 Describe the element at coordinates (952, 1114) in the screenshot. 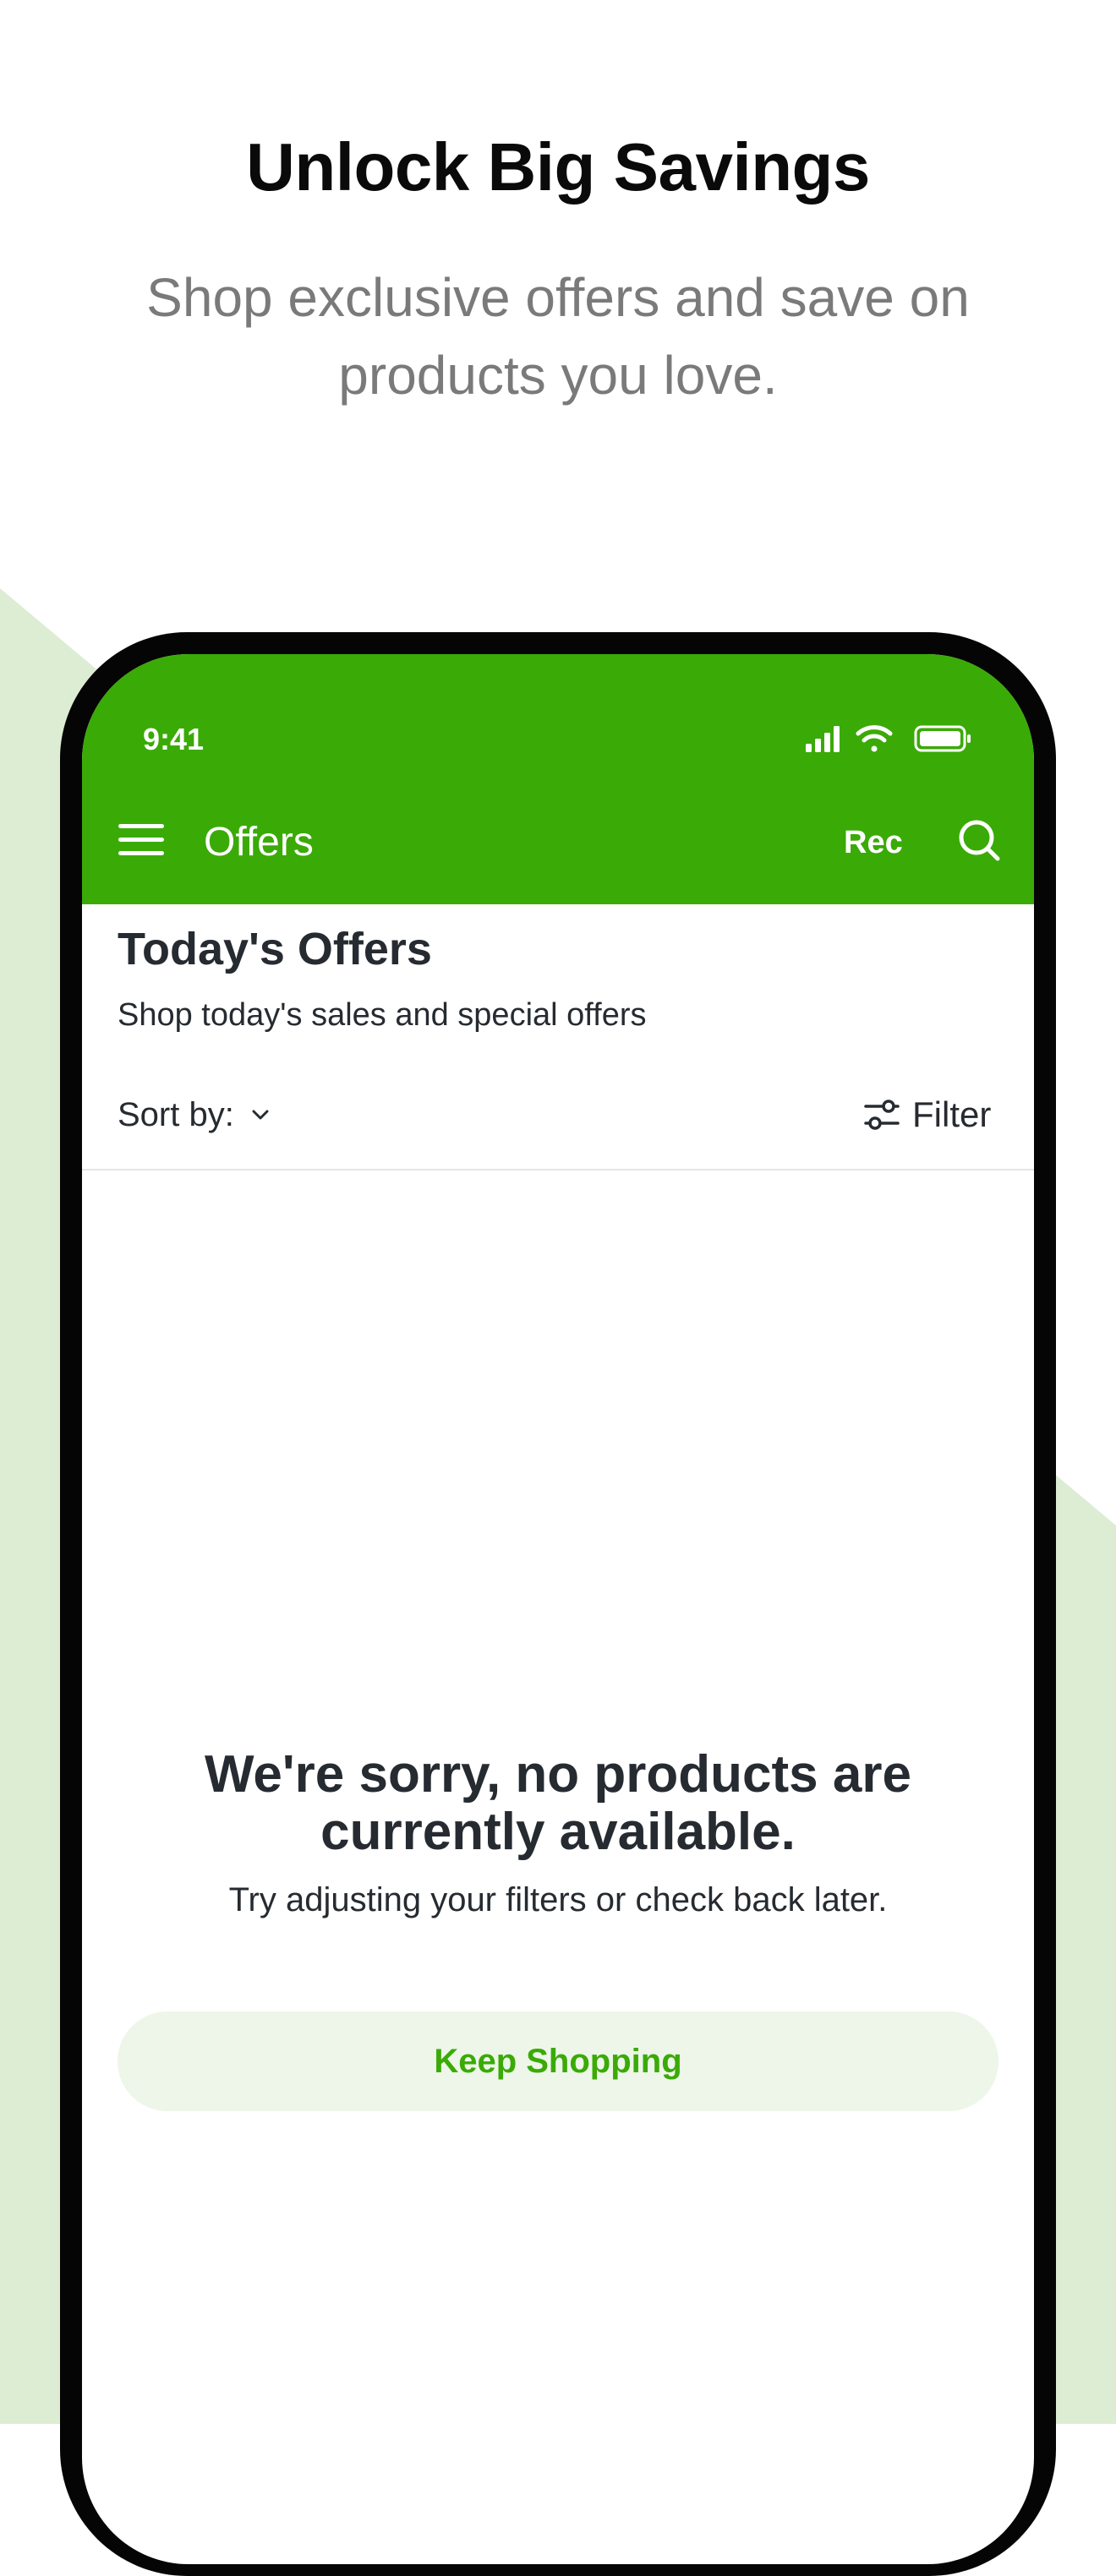

I see `filter-label: Filter` at that location.